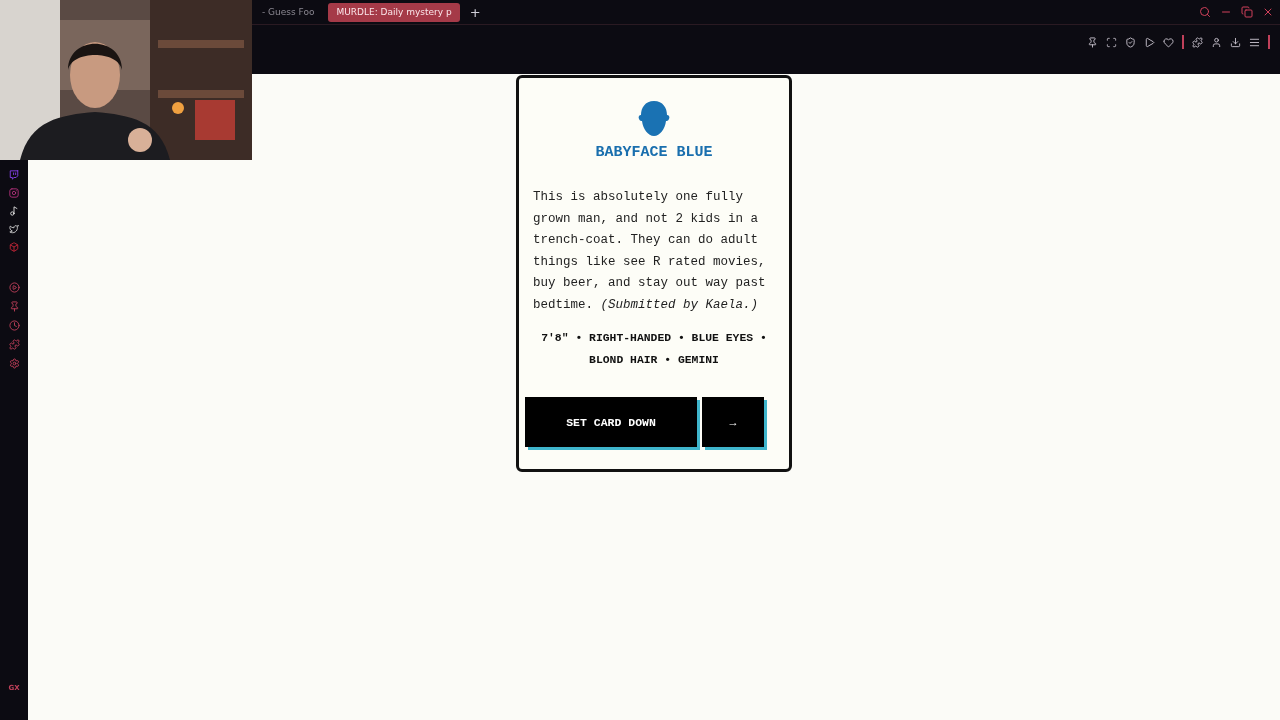 The image size is (1280, 720). What do you see at coordinates (1168, 42) in the screenshot?
I see `heart-icon` at bounding box center [1168, 42].